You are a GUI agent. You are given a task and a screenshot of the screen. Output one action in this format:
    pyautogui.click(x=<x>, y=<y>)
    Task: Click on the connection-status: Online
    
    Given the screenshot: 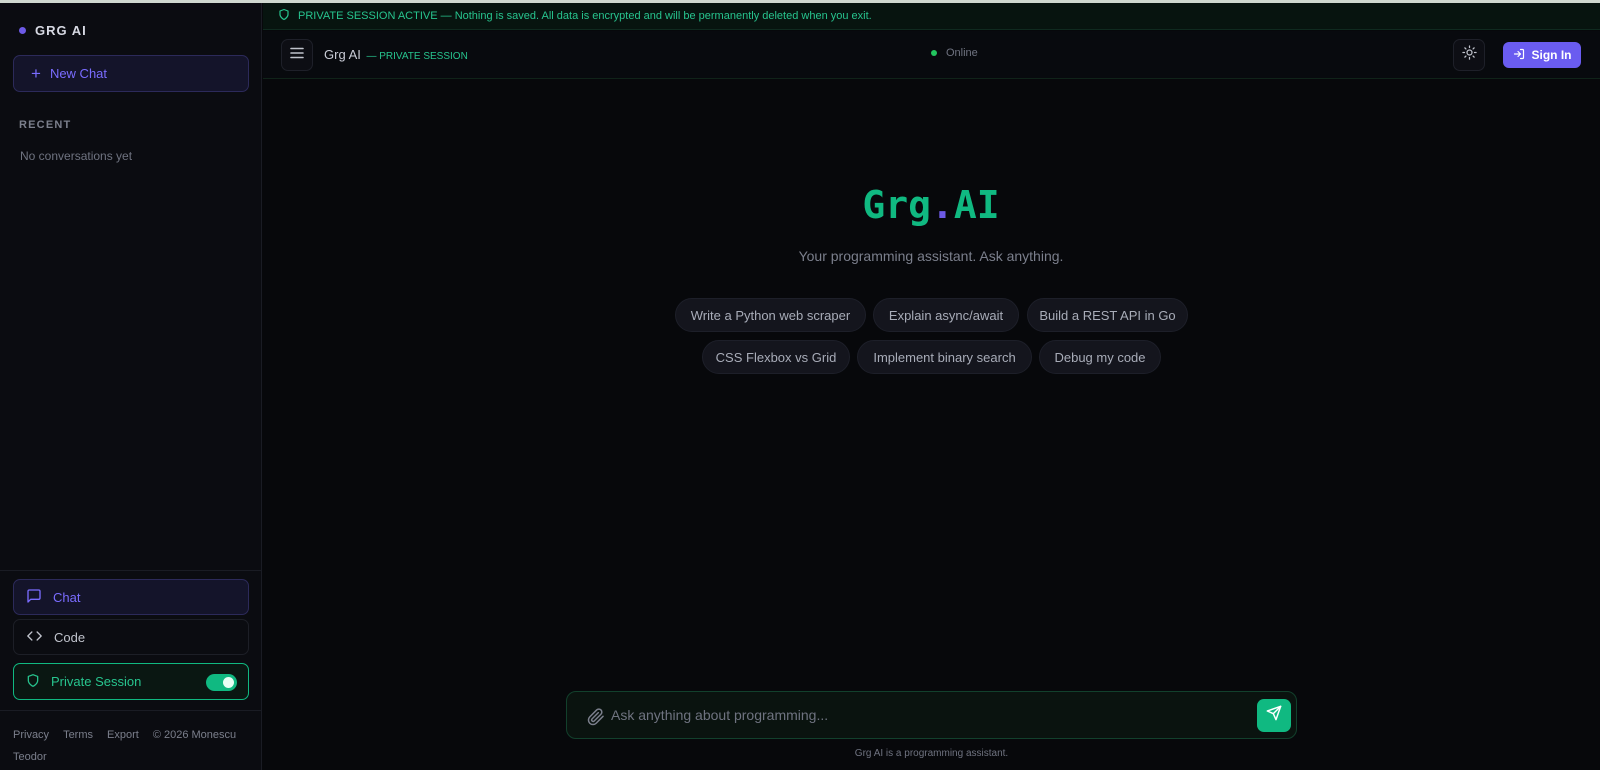 What is the action you would take?
    pyautogui.click(x=954, y=53)
    